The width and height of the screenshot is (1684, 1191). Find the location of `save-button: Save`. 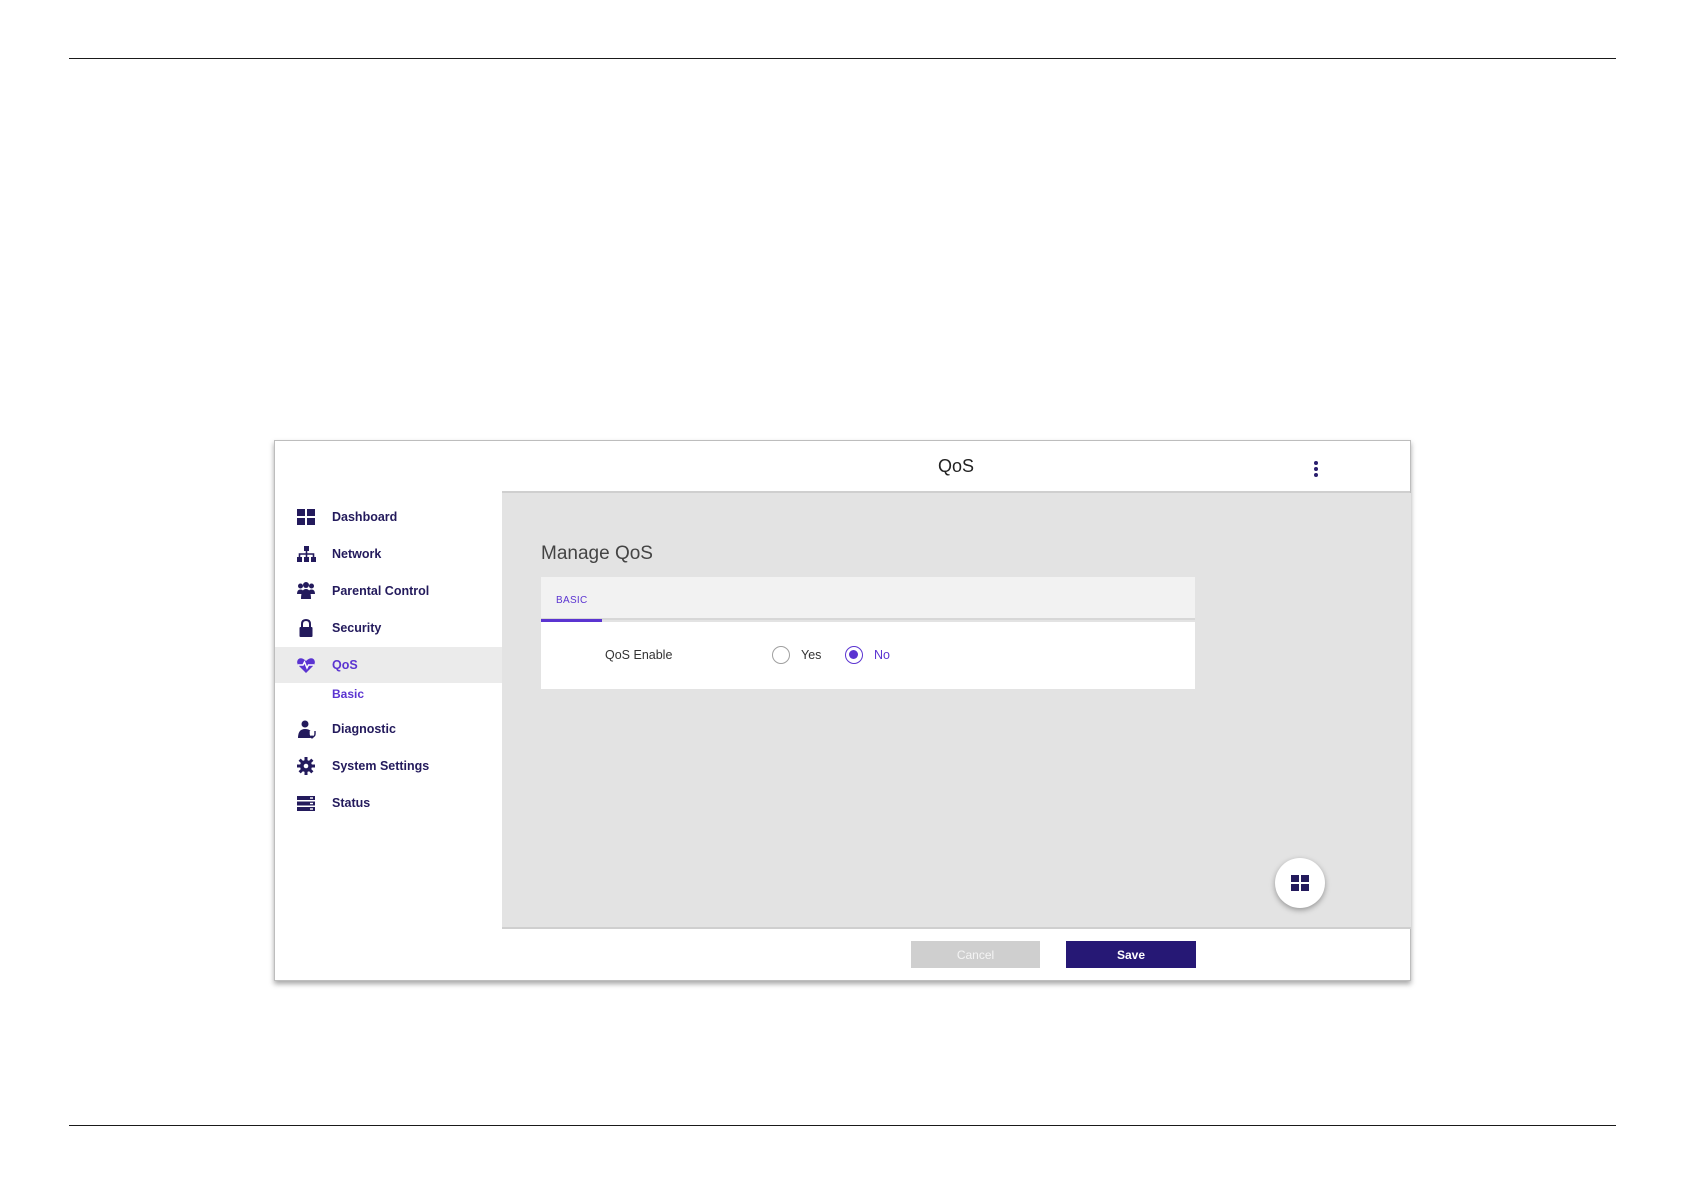

save-button: Save is located at coordinates (1131, 954).